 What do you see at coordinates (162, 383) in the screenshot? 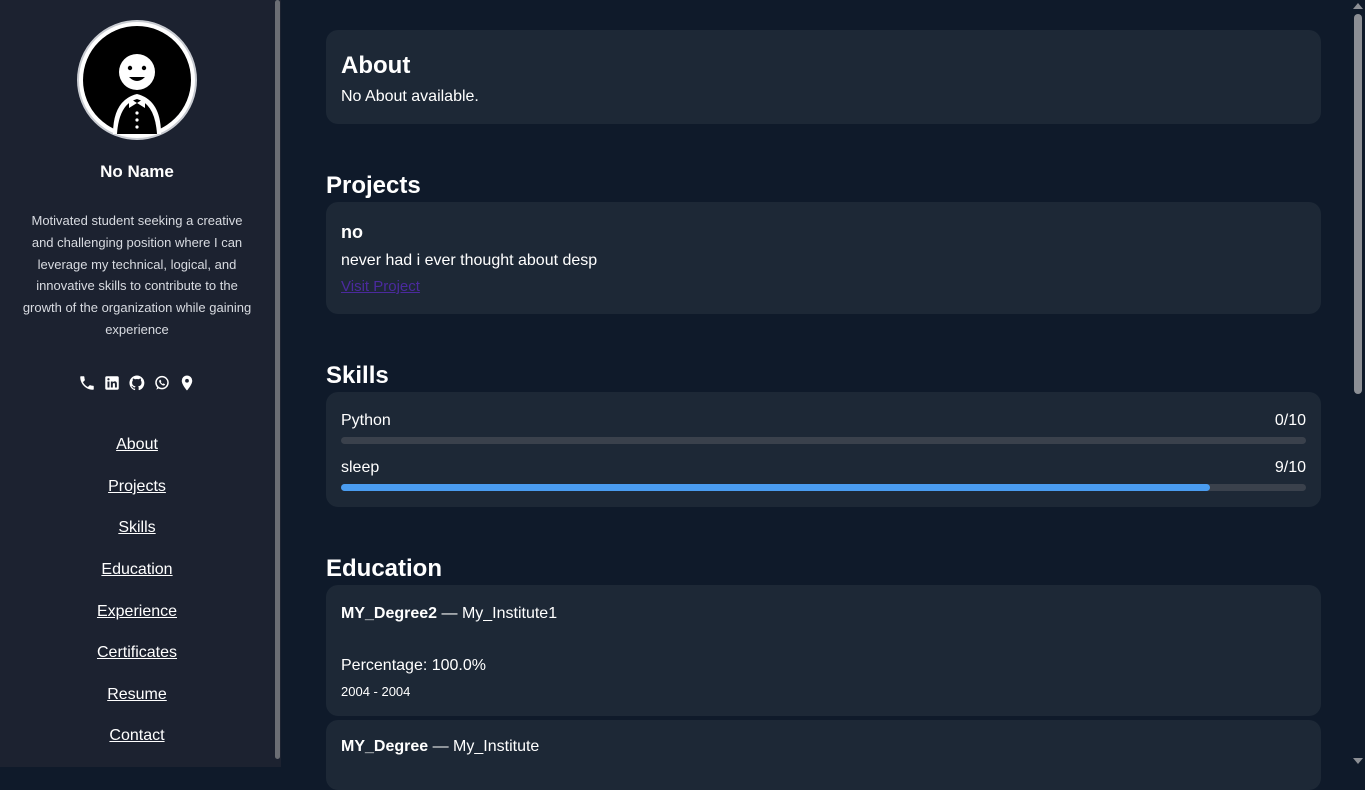
I see `whatsapp-icon` at bounding box center [162, 383].